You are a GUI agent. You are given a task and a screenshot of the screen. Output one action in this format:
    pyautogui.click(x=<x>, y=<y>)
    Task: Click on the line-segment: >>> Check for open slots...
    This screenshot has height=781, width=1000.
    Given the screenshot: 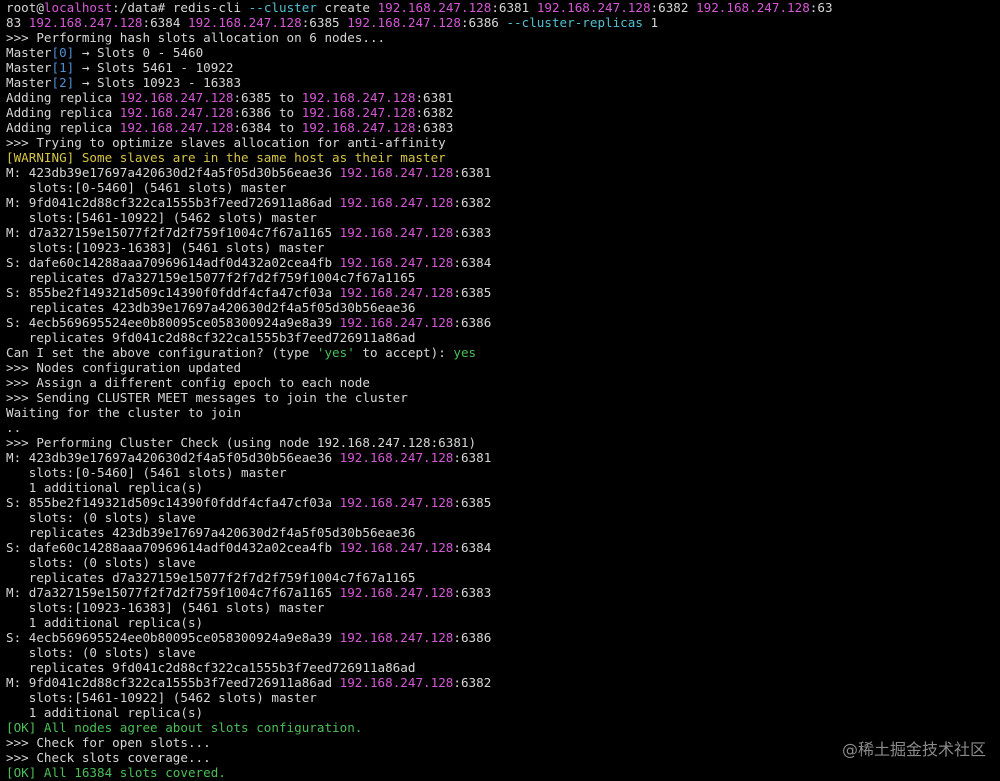 What is the action you would take?
    pyautogui.click(x=108, y=742)
    